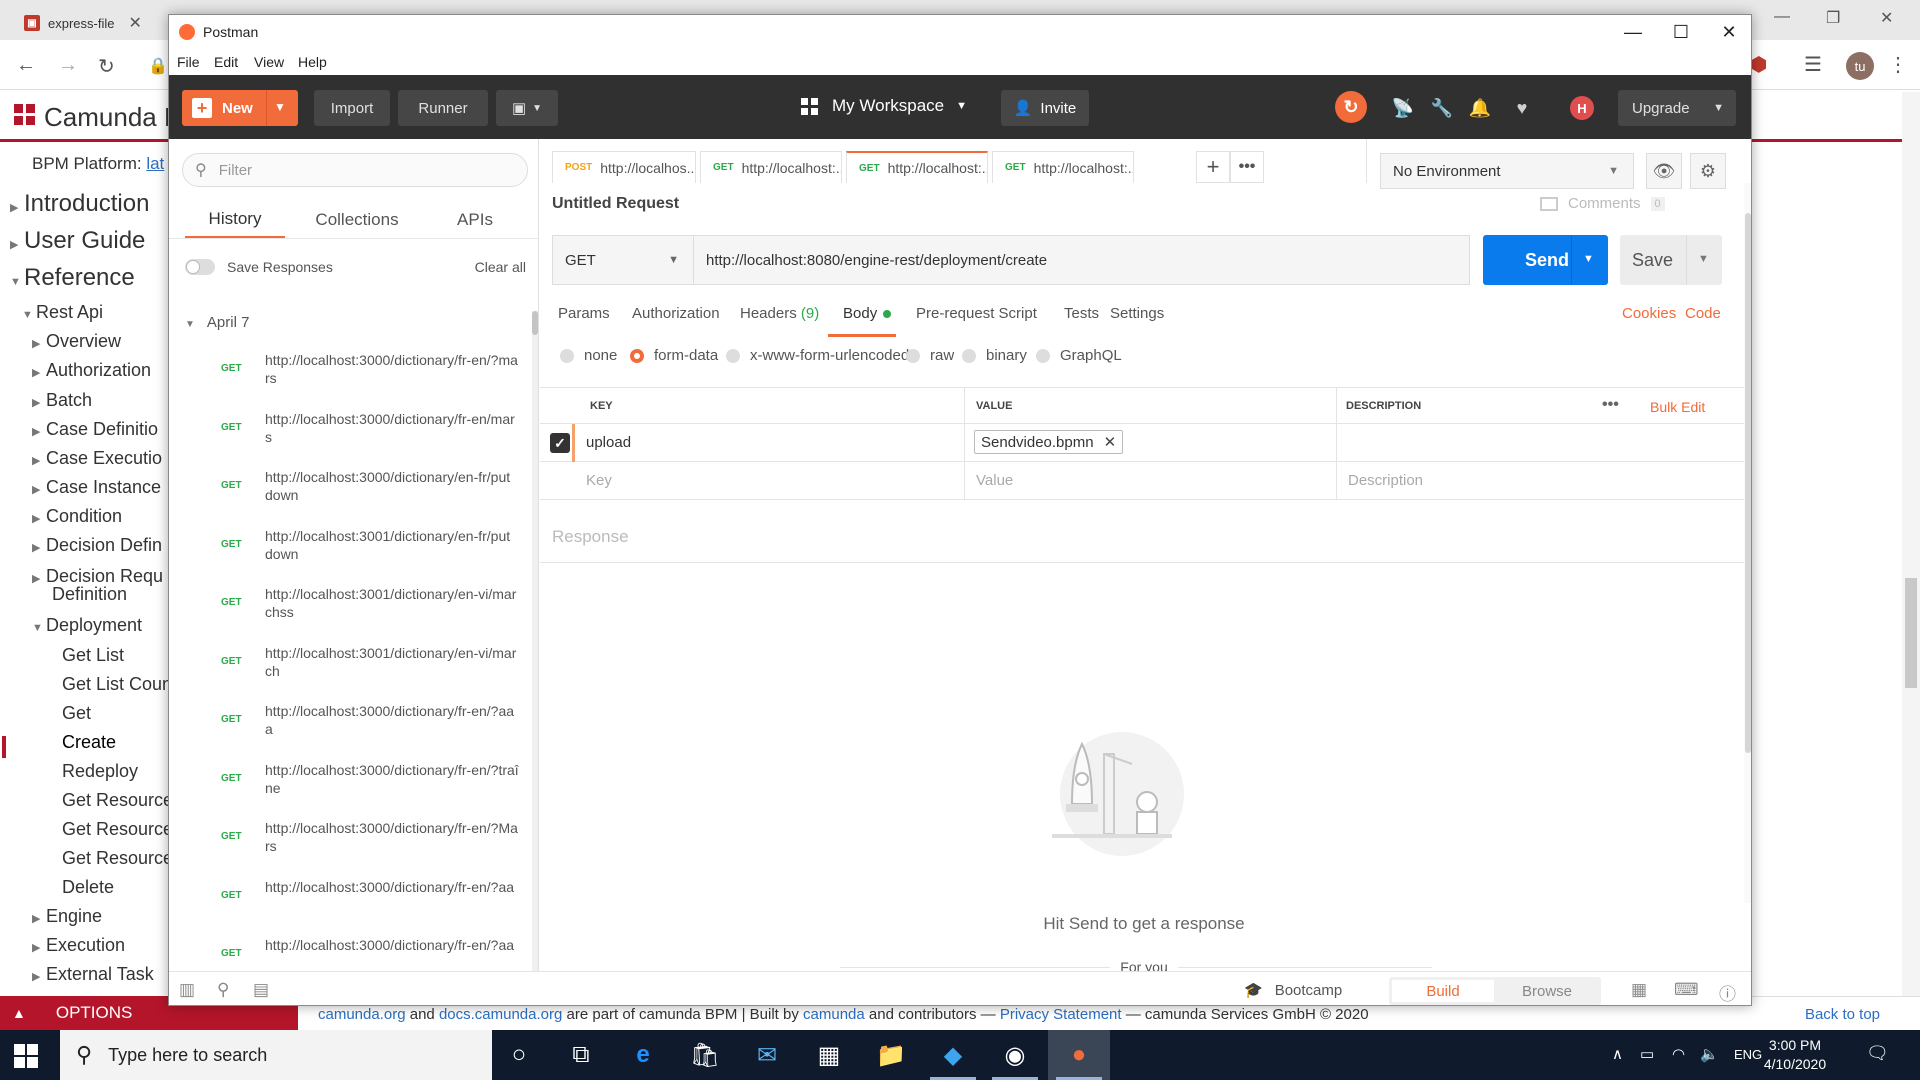 This screenshot has height=1080, width=1920. Describe the element at coordinates (1061, 1014) in the screenshot. I see `footer-link-privacy: Privacy Statement` at that location.